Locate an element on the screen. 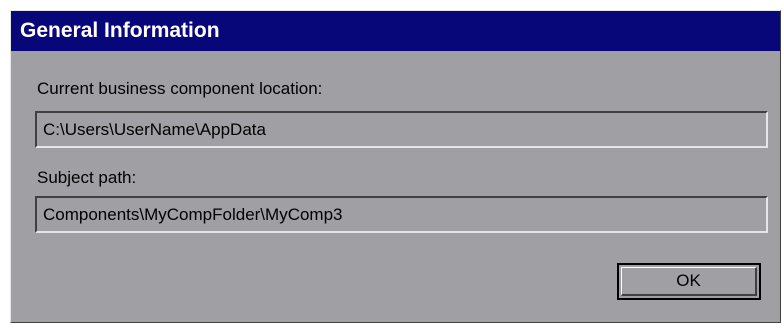 This screenshot has height=325, width=783. location-field: C:\Users\UserName\AppData is located at coordinates (401, 129).